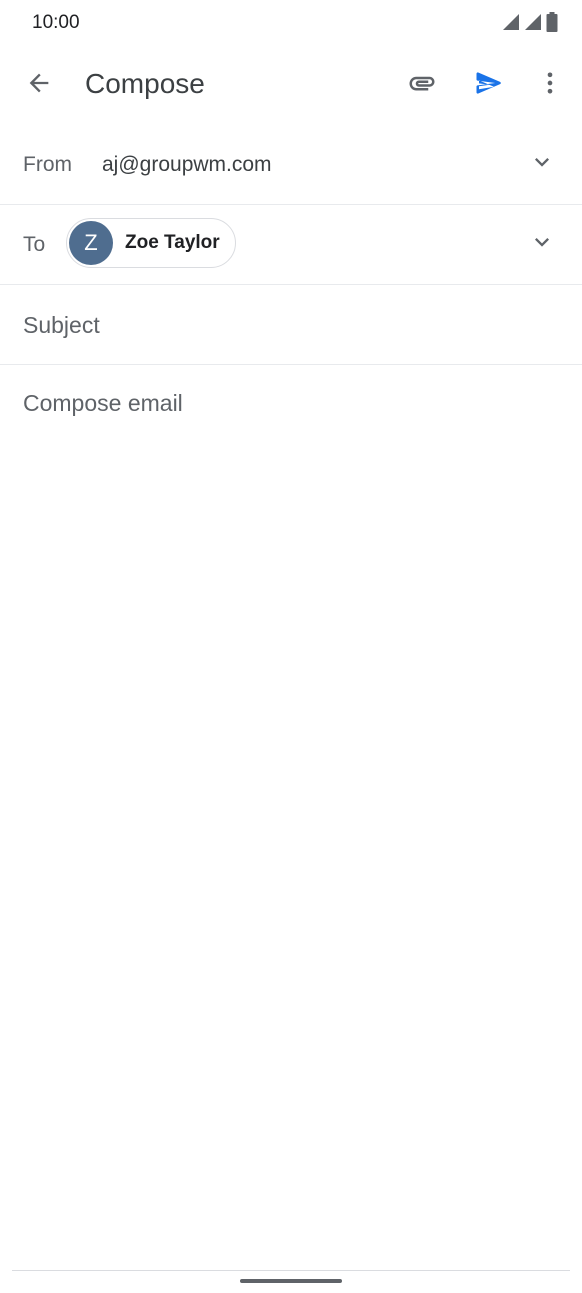  I want to click on from-address: aj@groupwm.com, so click(187, 165).